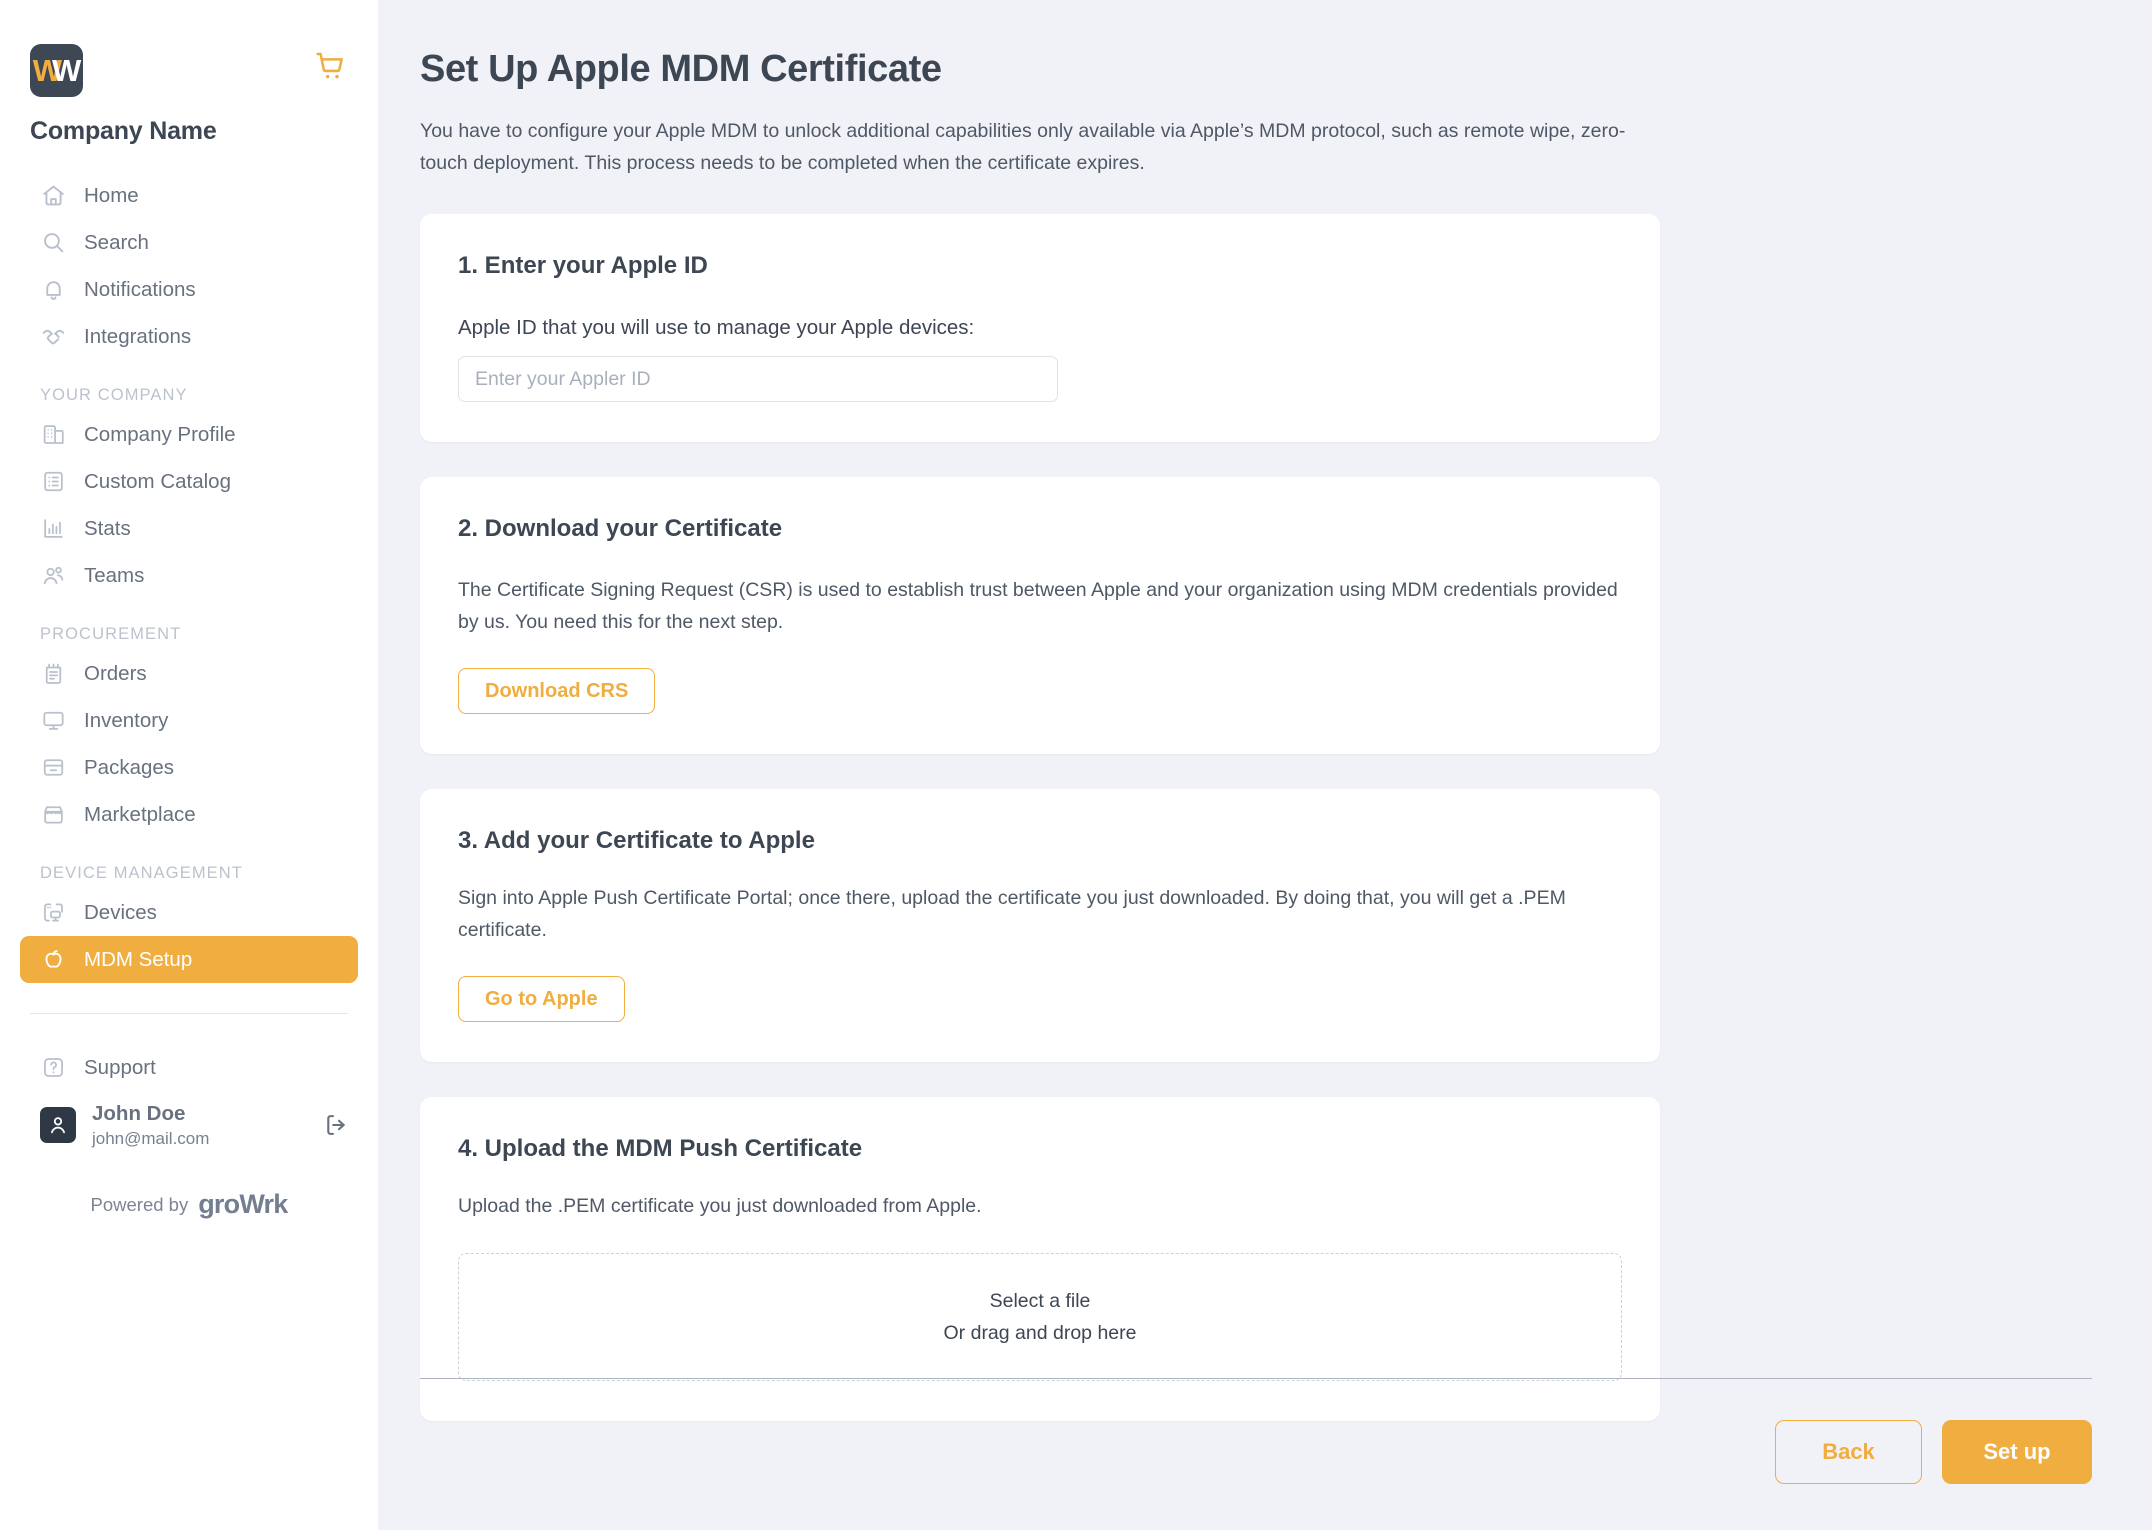  I want to click on sidebar-item-custom-catalog: Custom Catalog, so click(189, 481).